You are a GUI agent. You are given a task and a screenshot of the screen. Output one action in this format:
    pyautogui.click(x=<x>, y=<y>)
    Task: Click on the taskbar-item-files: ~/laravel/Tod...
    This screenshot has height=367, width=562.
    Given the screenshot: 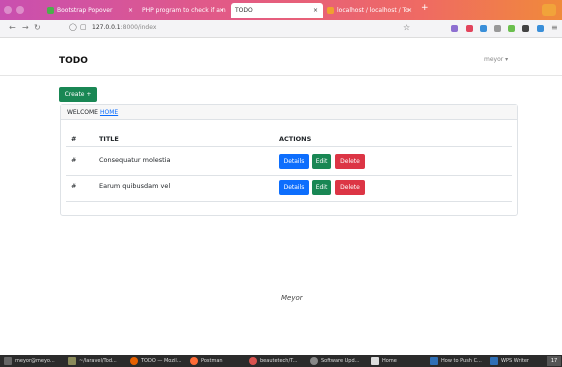 What is the action you would take?
    pyautogui.click(x=96, y=361)
    